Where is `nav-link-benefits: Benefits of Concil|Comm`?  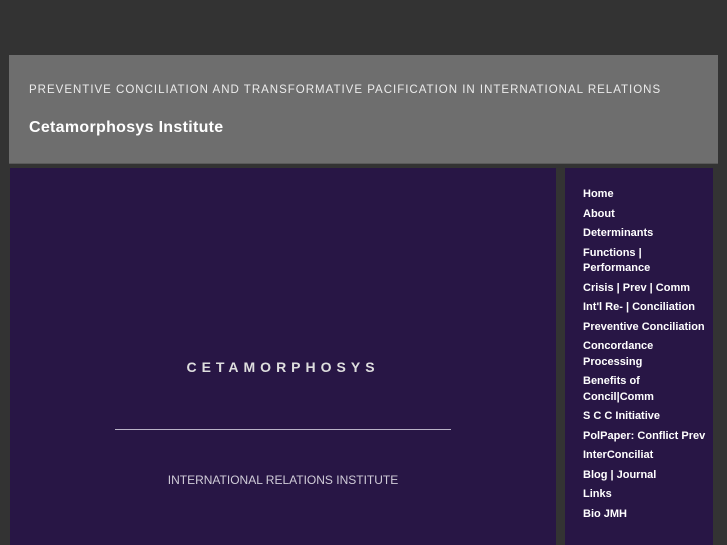 nav-link-benefits: Benefits of Concil|Comm is located at coordinates (645, 389).